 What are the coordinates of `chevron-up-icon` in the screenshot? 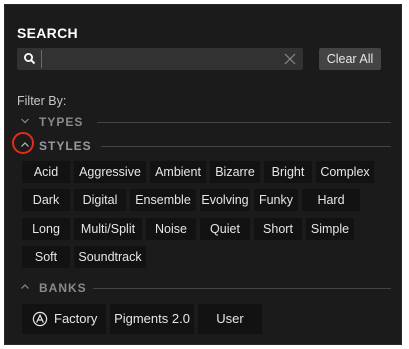 It's located at (25, 286).